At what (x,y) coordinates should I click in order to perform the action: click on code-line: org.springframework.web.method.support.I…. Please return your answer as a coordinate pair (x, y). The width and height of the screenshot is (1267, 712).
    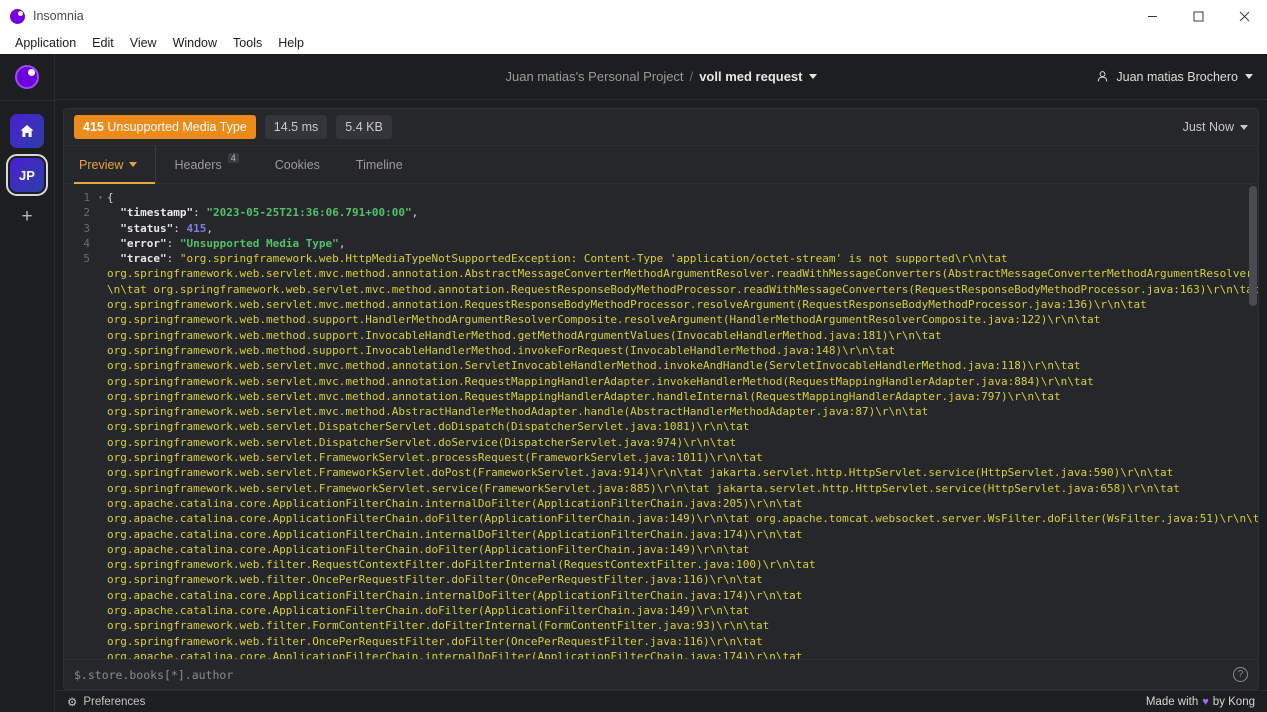
    Looking at the image, I should click on (661, 335).